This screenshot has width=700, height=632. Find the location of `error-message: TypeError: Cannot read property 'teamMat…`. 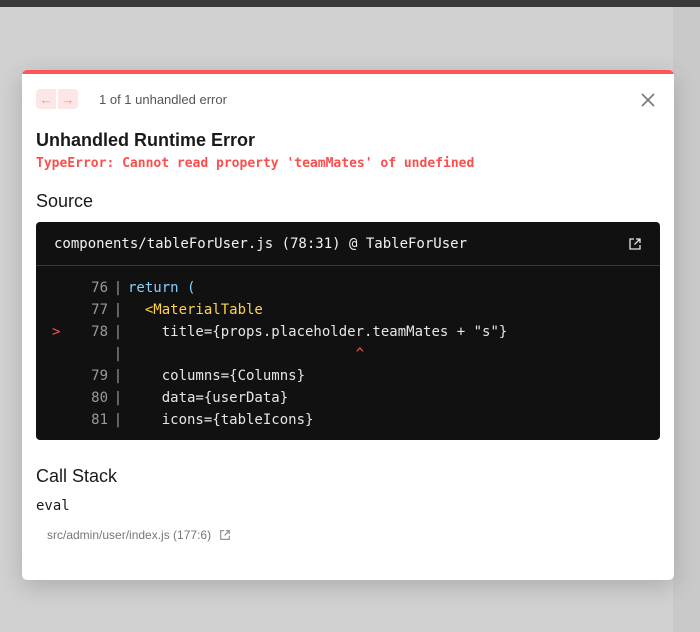

error-message: TypeError: Cannot read property 'teamMat… is located at coordinates (255, 163).